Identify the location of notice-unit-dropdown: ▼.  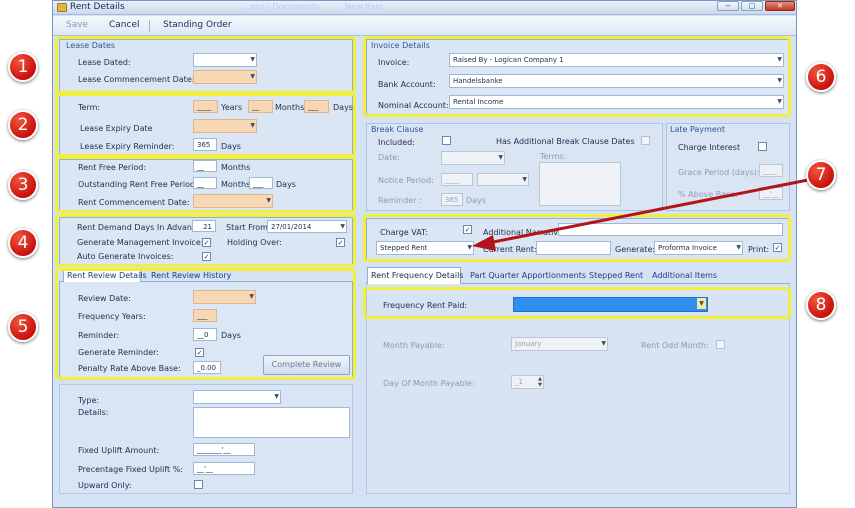
(503, 179).